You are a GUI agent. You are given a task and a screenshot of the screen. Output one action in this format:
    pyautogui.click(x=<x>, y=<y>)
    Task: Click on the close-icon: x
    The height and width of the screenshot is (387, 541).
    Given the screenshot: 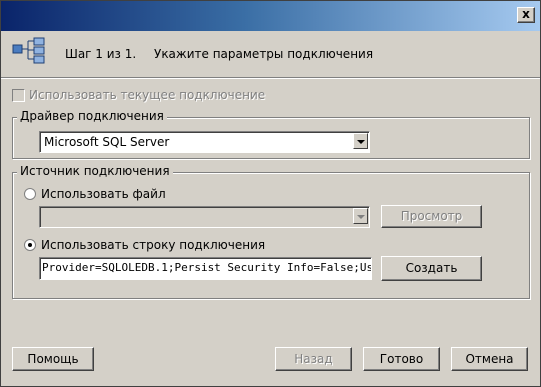 What is the action you would take?
    pyautogui.click(x=526, y=14)
    